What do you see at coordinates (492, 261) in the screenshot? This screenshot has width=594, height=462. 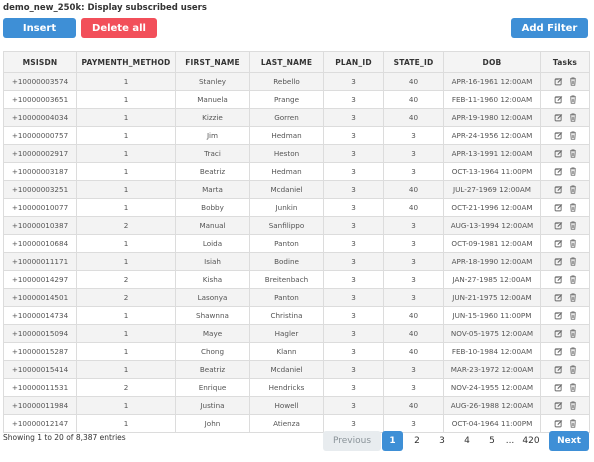 I see `dob-cell: APR-18-1990 12:00AM` at bounding box center [492, 261].